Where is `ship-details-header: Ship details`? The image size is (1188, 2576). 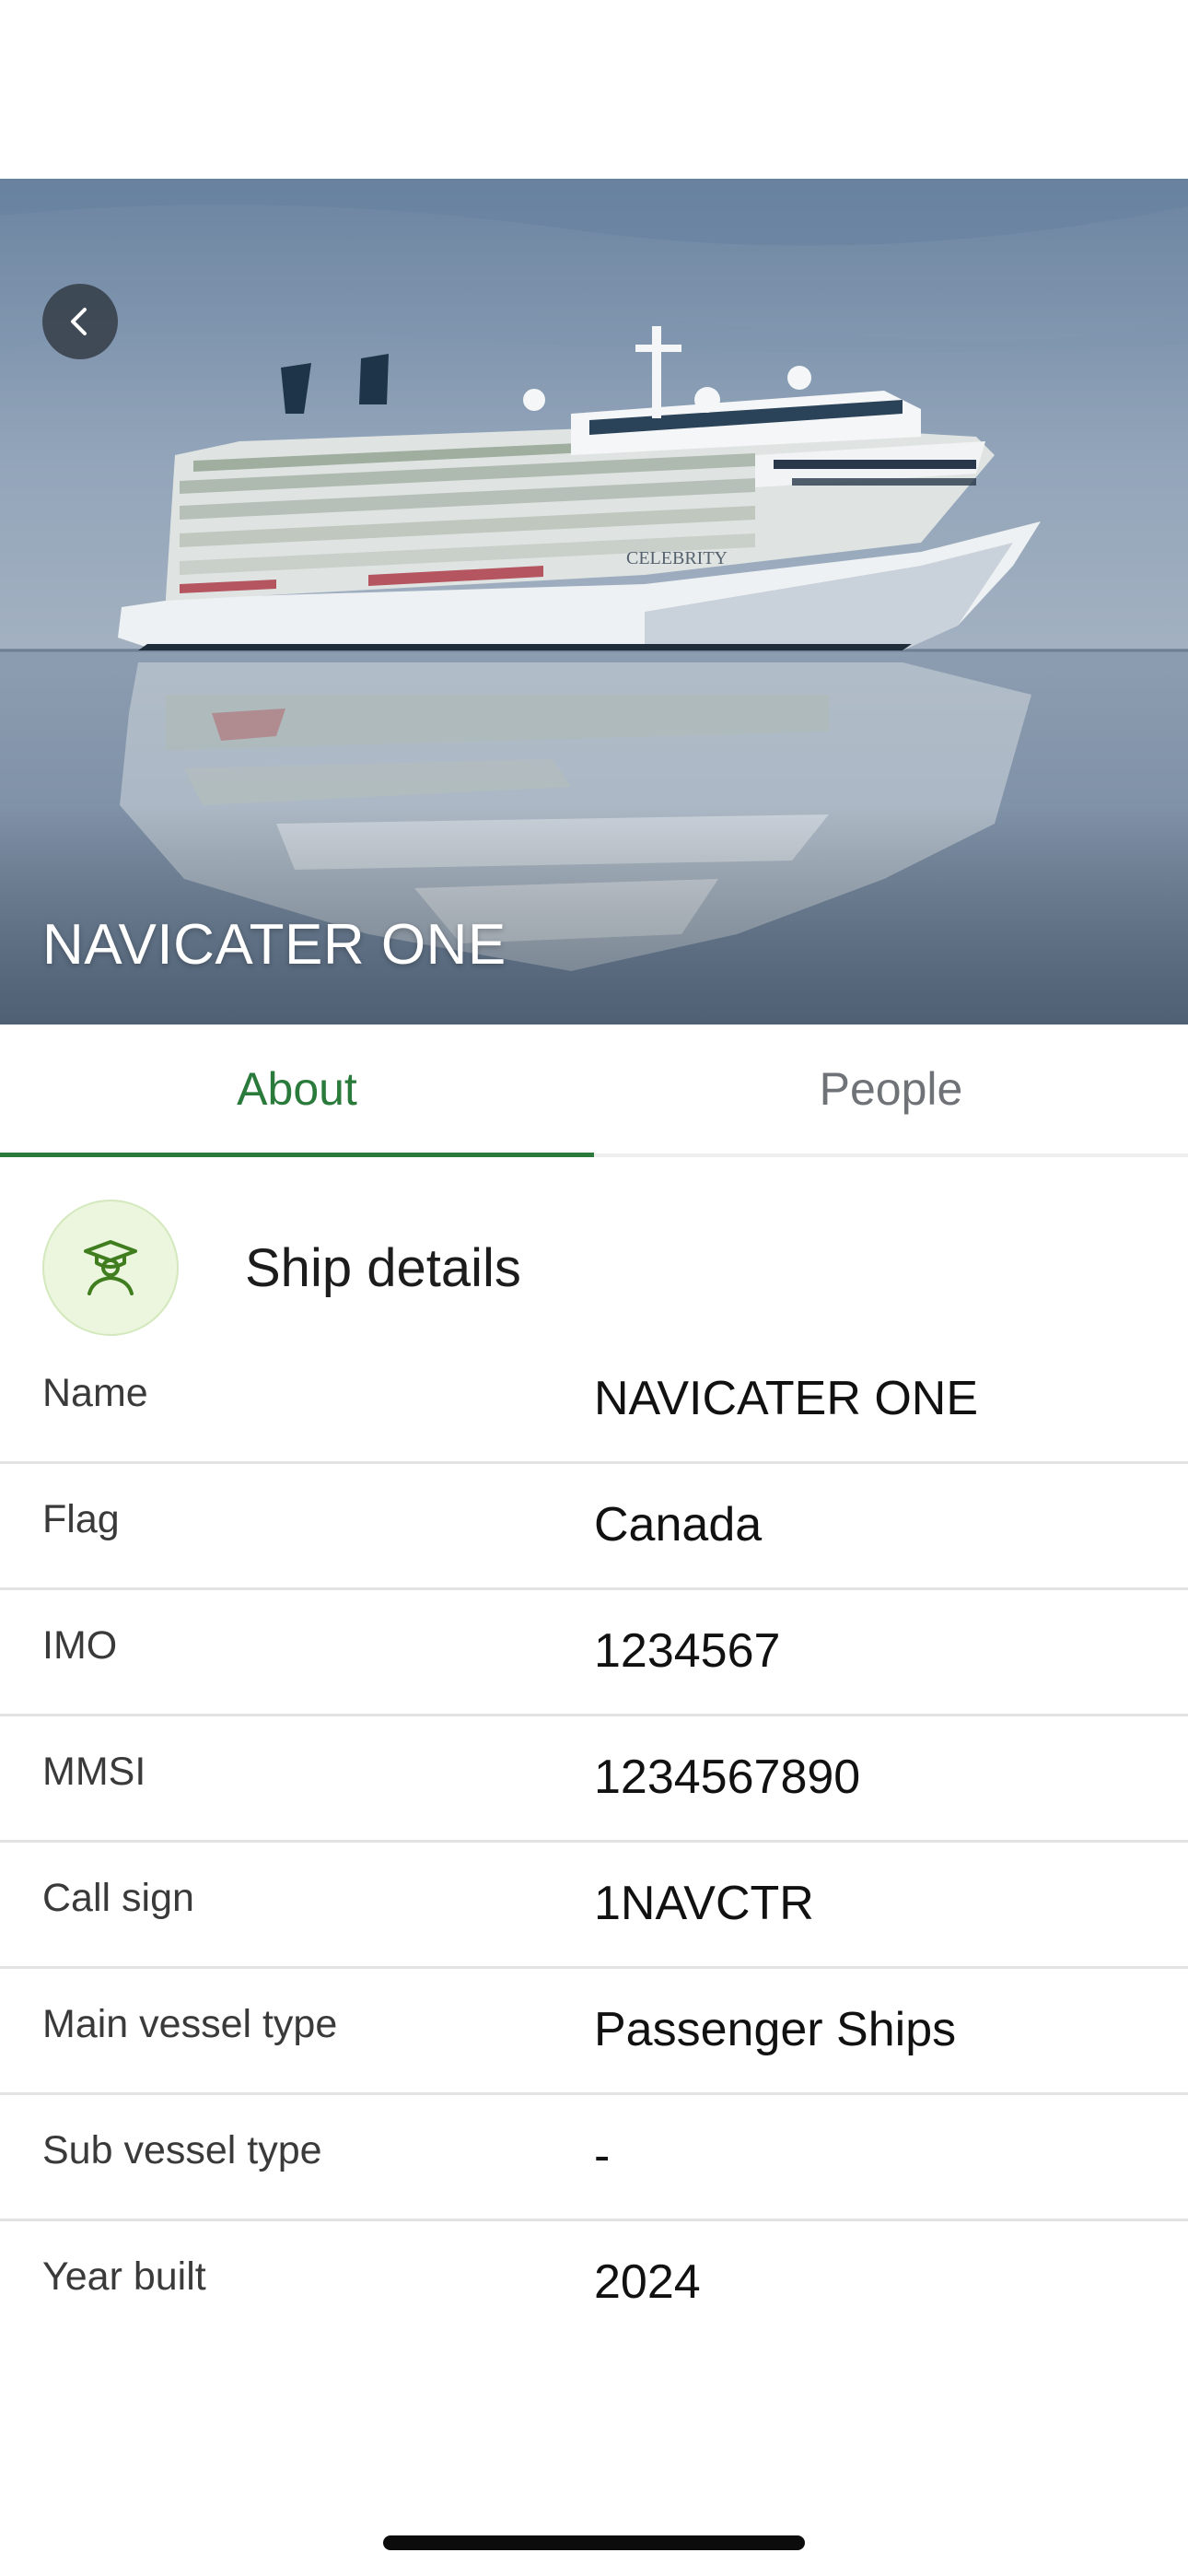
ship-details-header: Ship details is located at coordinates (281, 1268).